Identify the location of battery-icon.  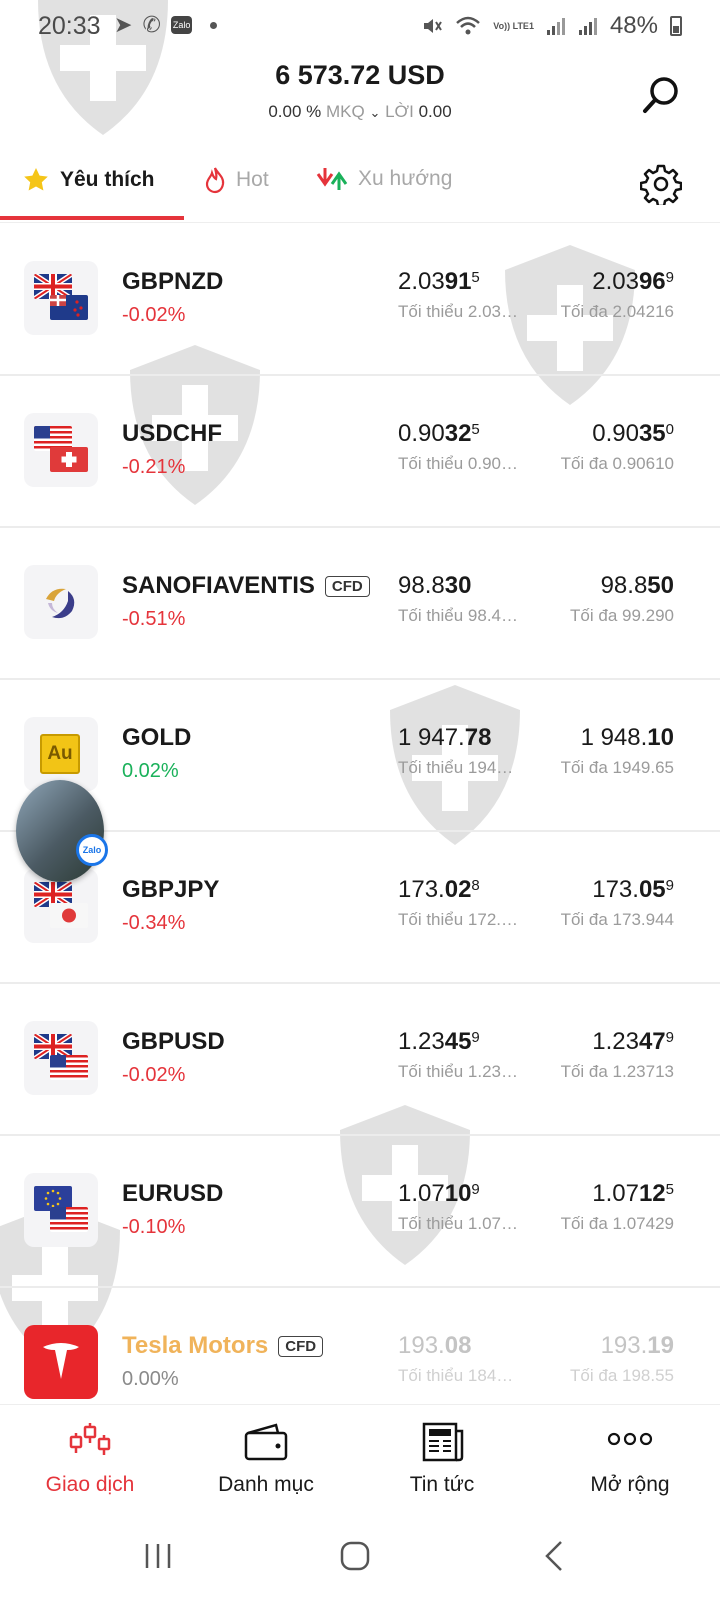
(676, 26).